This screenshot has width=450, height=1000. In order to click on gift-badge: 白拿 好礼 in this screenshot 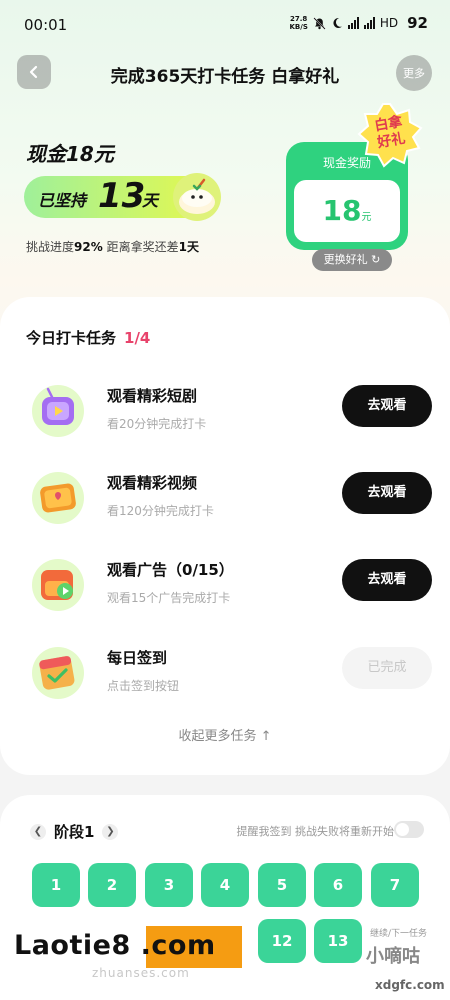, I will do `click(390, 135)`.